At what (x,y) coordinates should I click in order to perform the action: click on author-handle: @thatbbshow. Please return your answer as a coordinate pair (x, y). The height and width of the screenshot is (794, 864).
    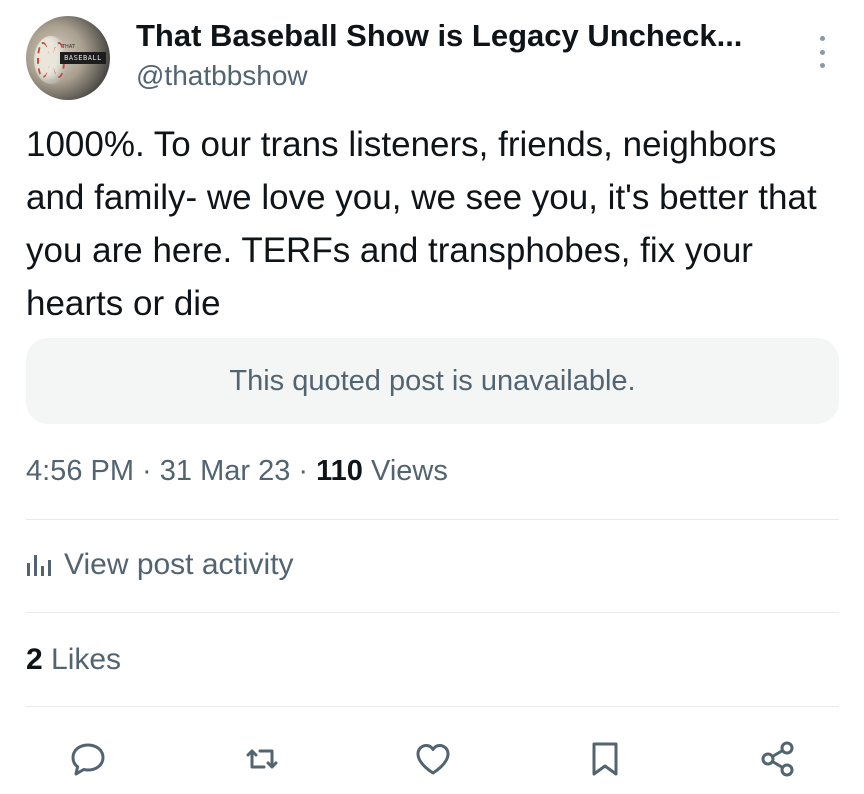
    Looking at the image, I should click on (222, 76).